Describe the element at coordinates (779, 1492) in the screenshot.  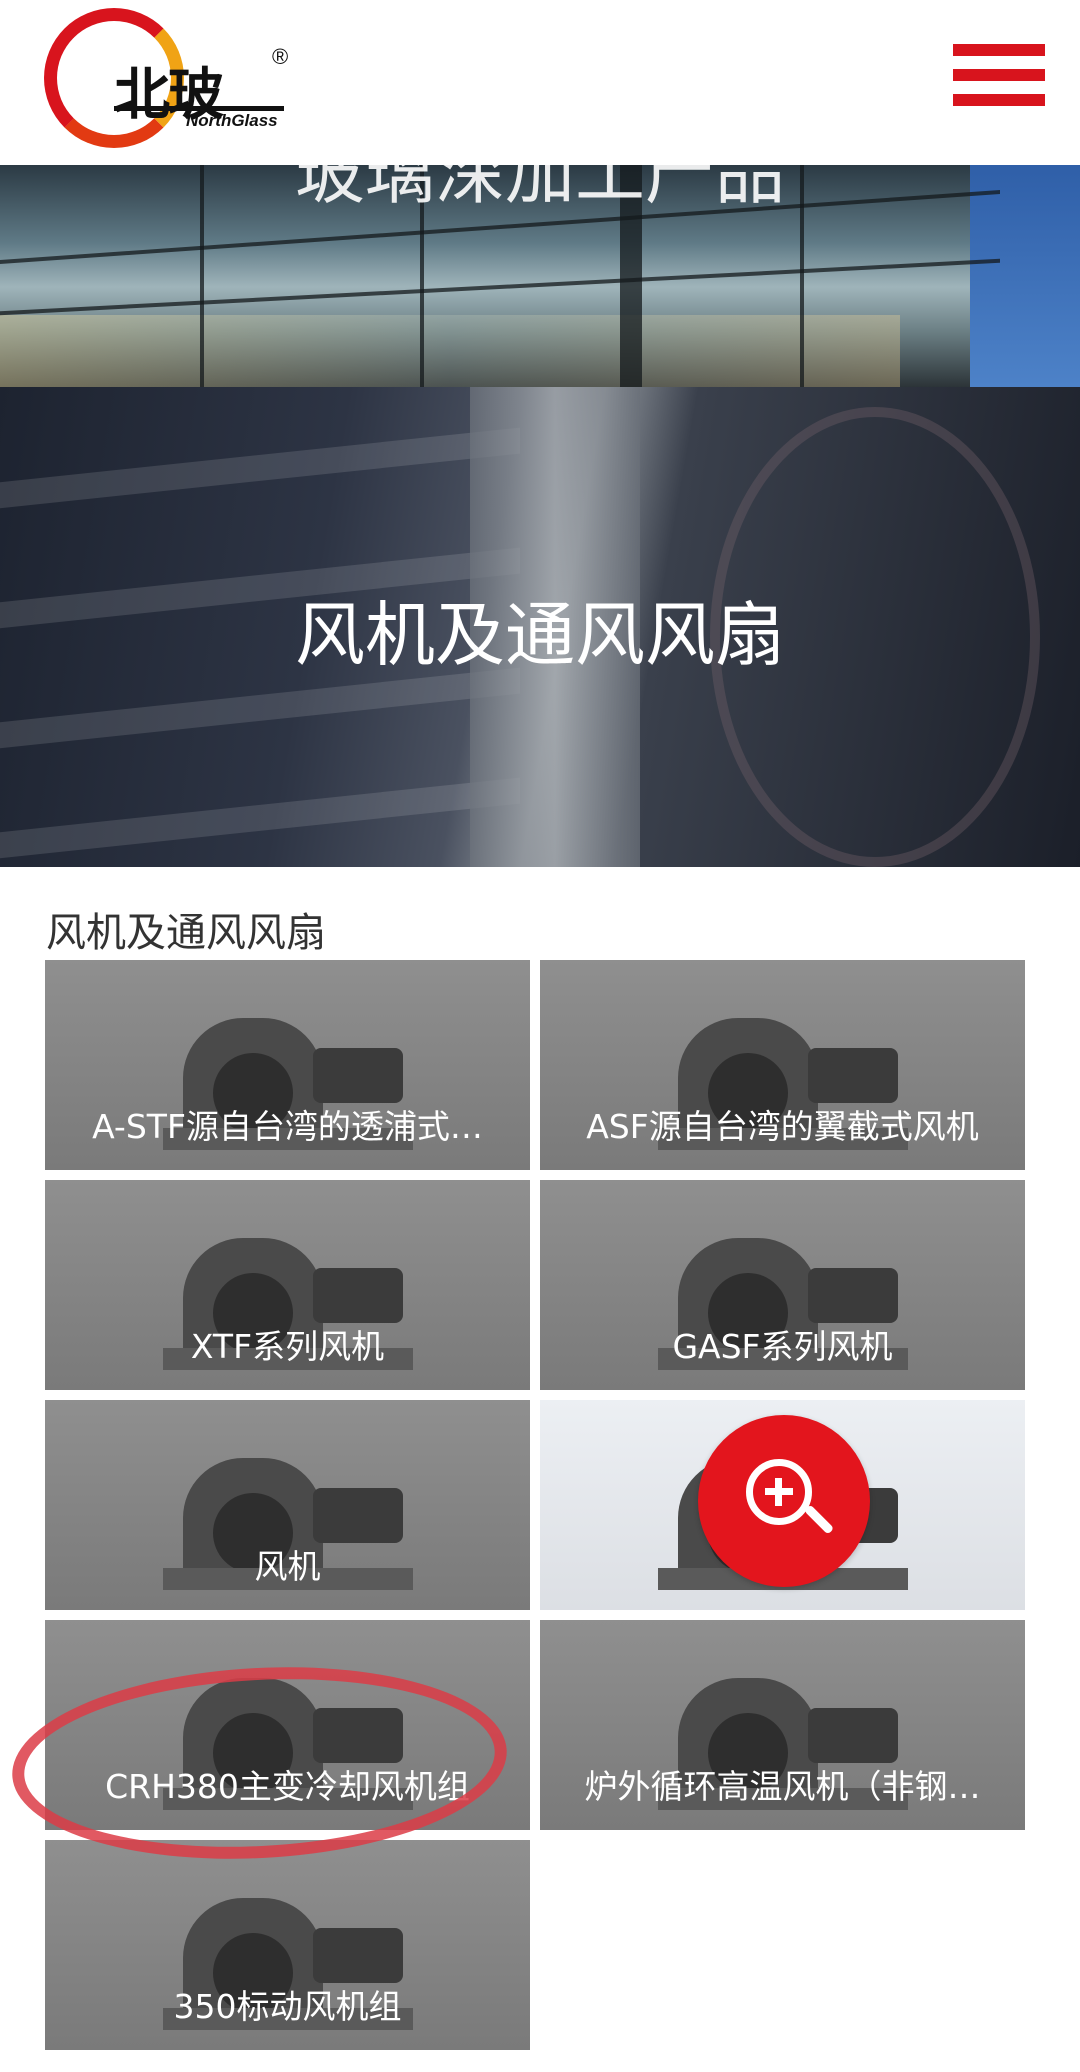
I see `magnifier-lens` at that location.